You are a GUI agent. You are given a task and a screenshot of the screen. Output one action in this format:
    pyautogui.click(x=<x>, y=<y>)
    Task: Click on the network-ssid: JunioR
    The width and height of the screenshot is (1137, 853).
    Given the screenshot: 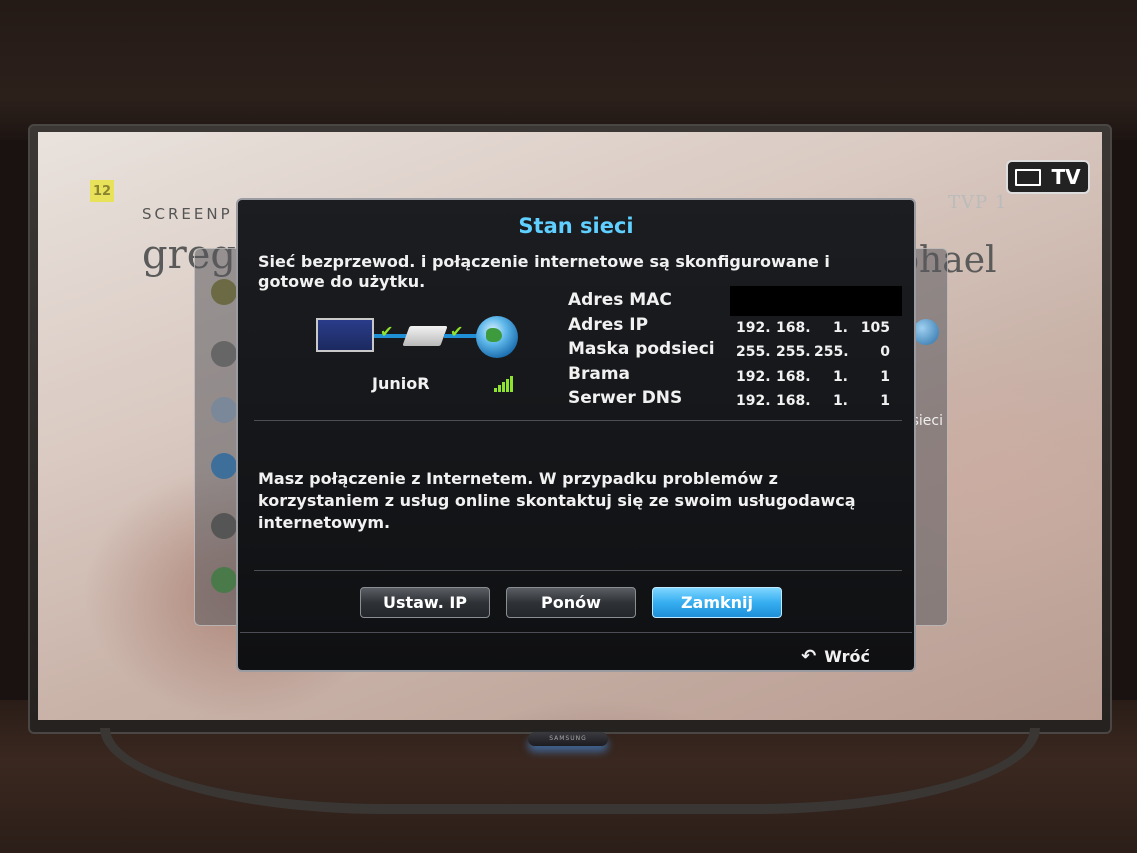 What is the action you would take?
    pyautogui.click(x=401, y=383)
    